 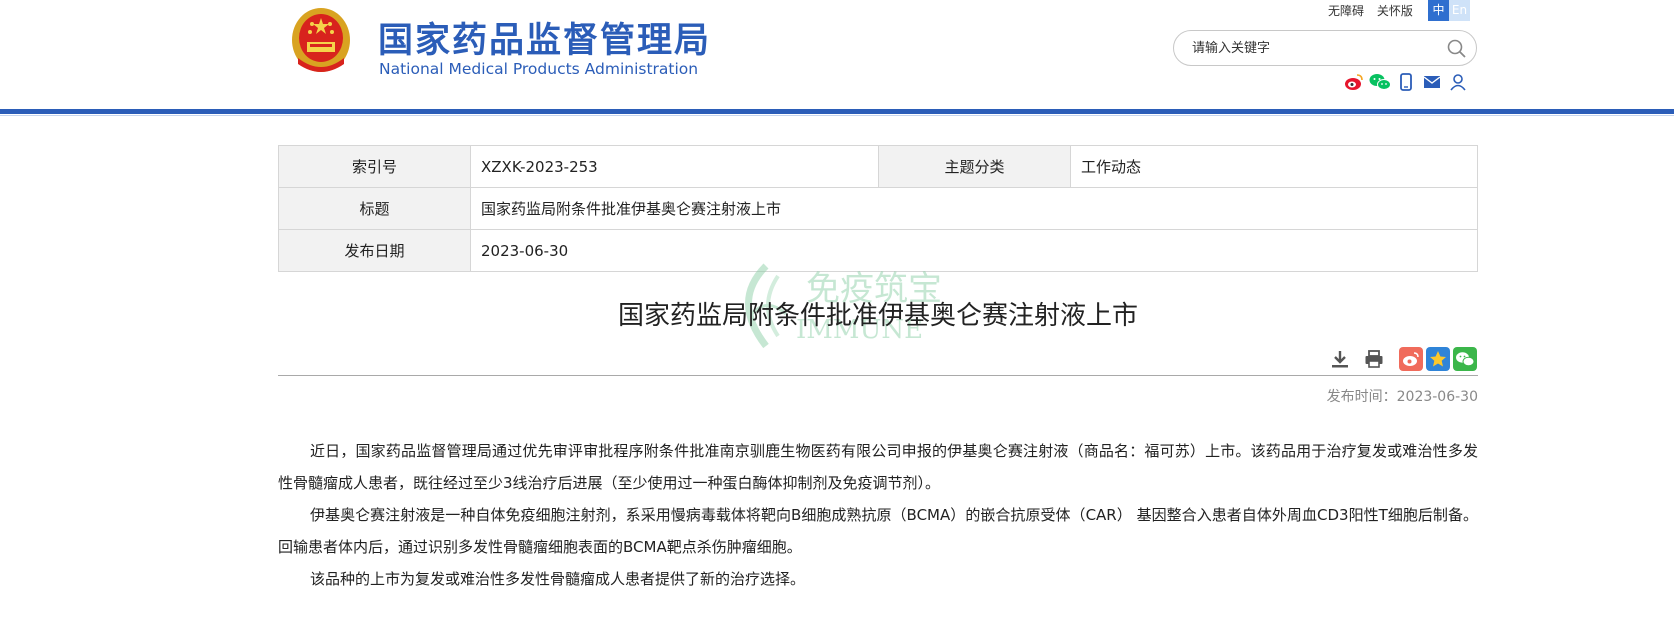 What do you see at coordinates (321, 42) in the screenshot?
I see `national-emblem-icon` at bounding box center [321, 42].